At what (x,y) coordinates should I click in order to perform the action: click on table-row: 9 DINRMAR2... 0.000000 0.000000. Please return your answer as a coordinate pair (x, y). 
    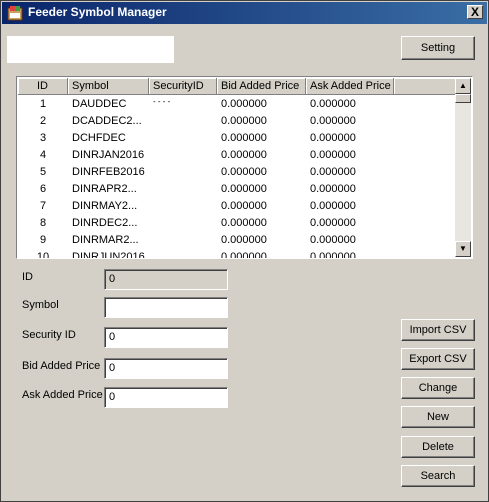
    Looking at the image, I should click on (206, 240).